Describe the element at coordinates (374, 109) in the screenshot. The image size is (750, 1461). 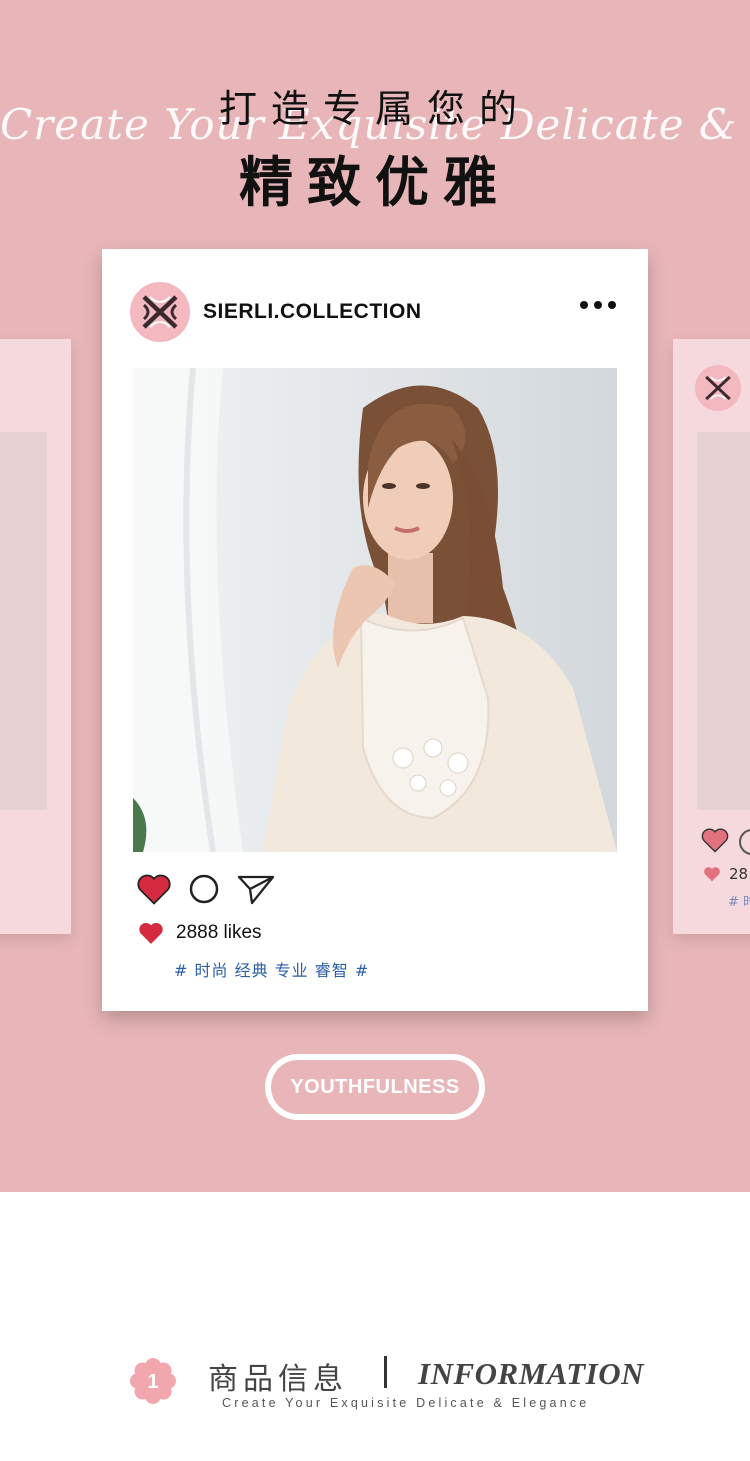
I see `title-line-1: 打造专属您的` at that location.